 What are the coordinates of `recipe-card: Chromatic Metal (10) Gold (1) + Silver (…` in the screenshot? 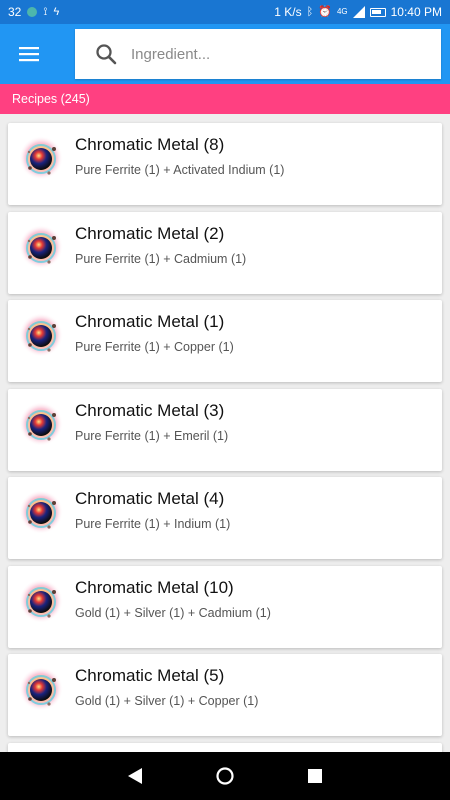 It's located at (225, 606).